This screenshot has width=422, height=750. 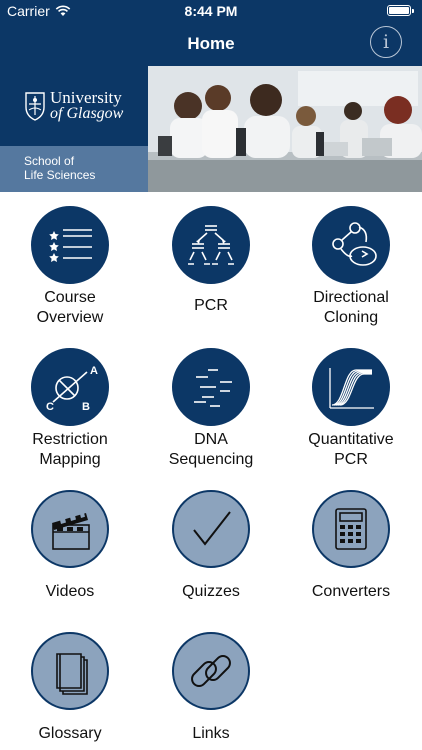 I want to click on battery-level, so click(x=399, y=10).